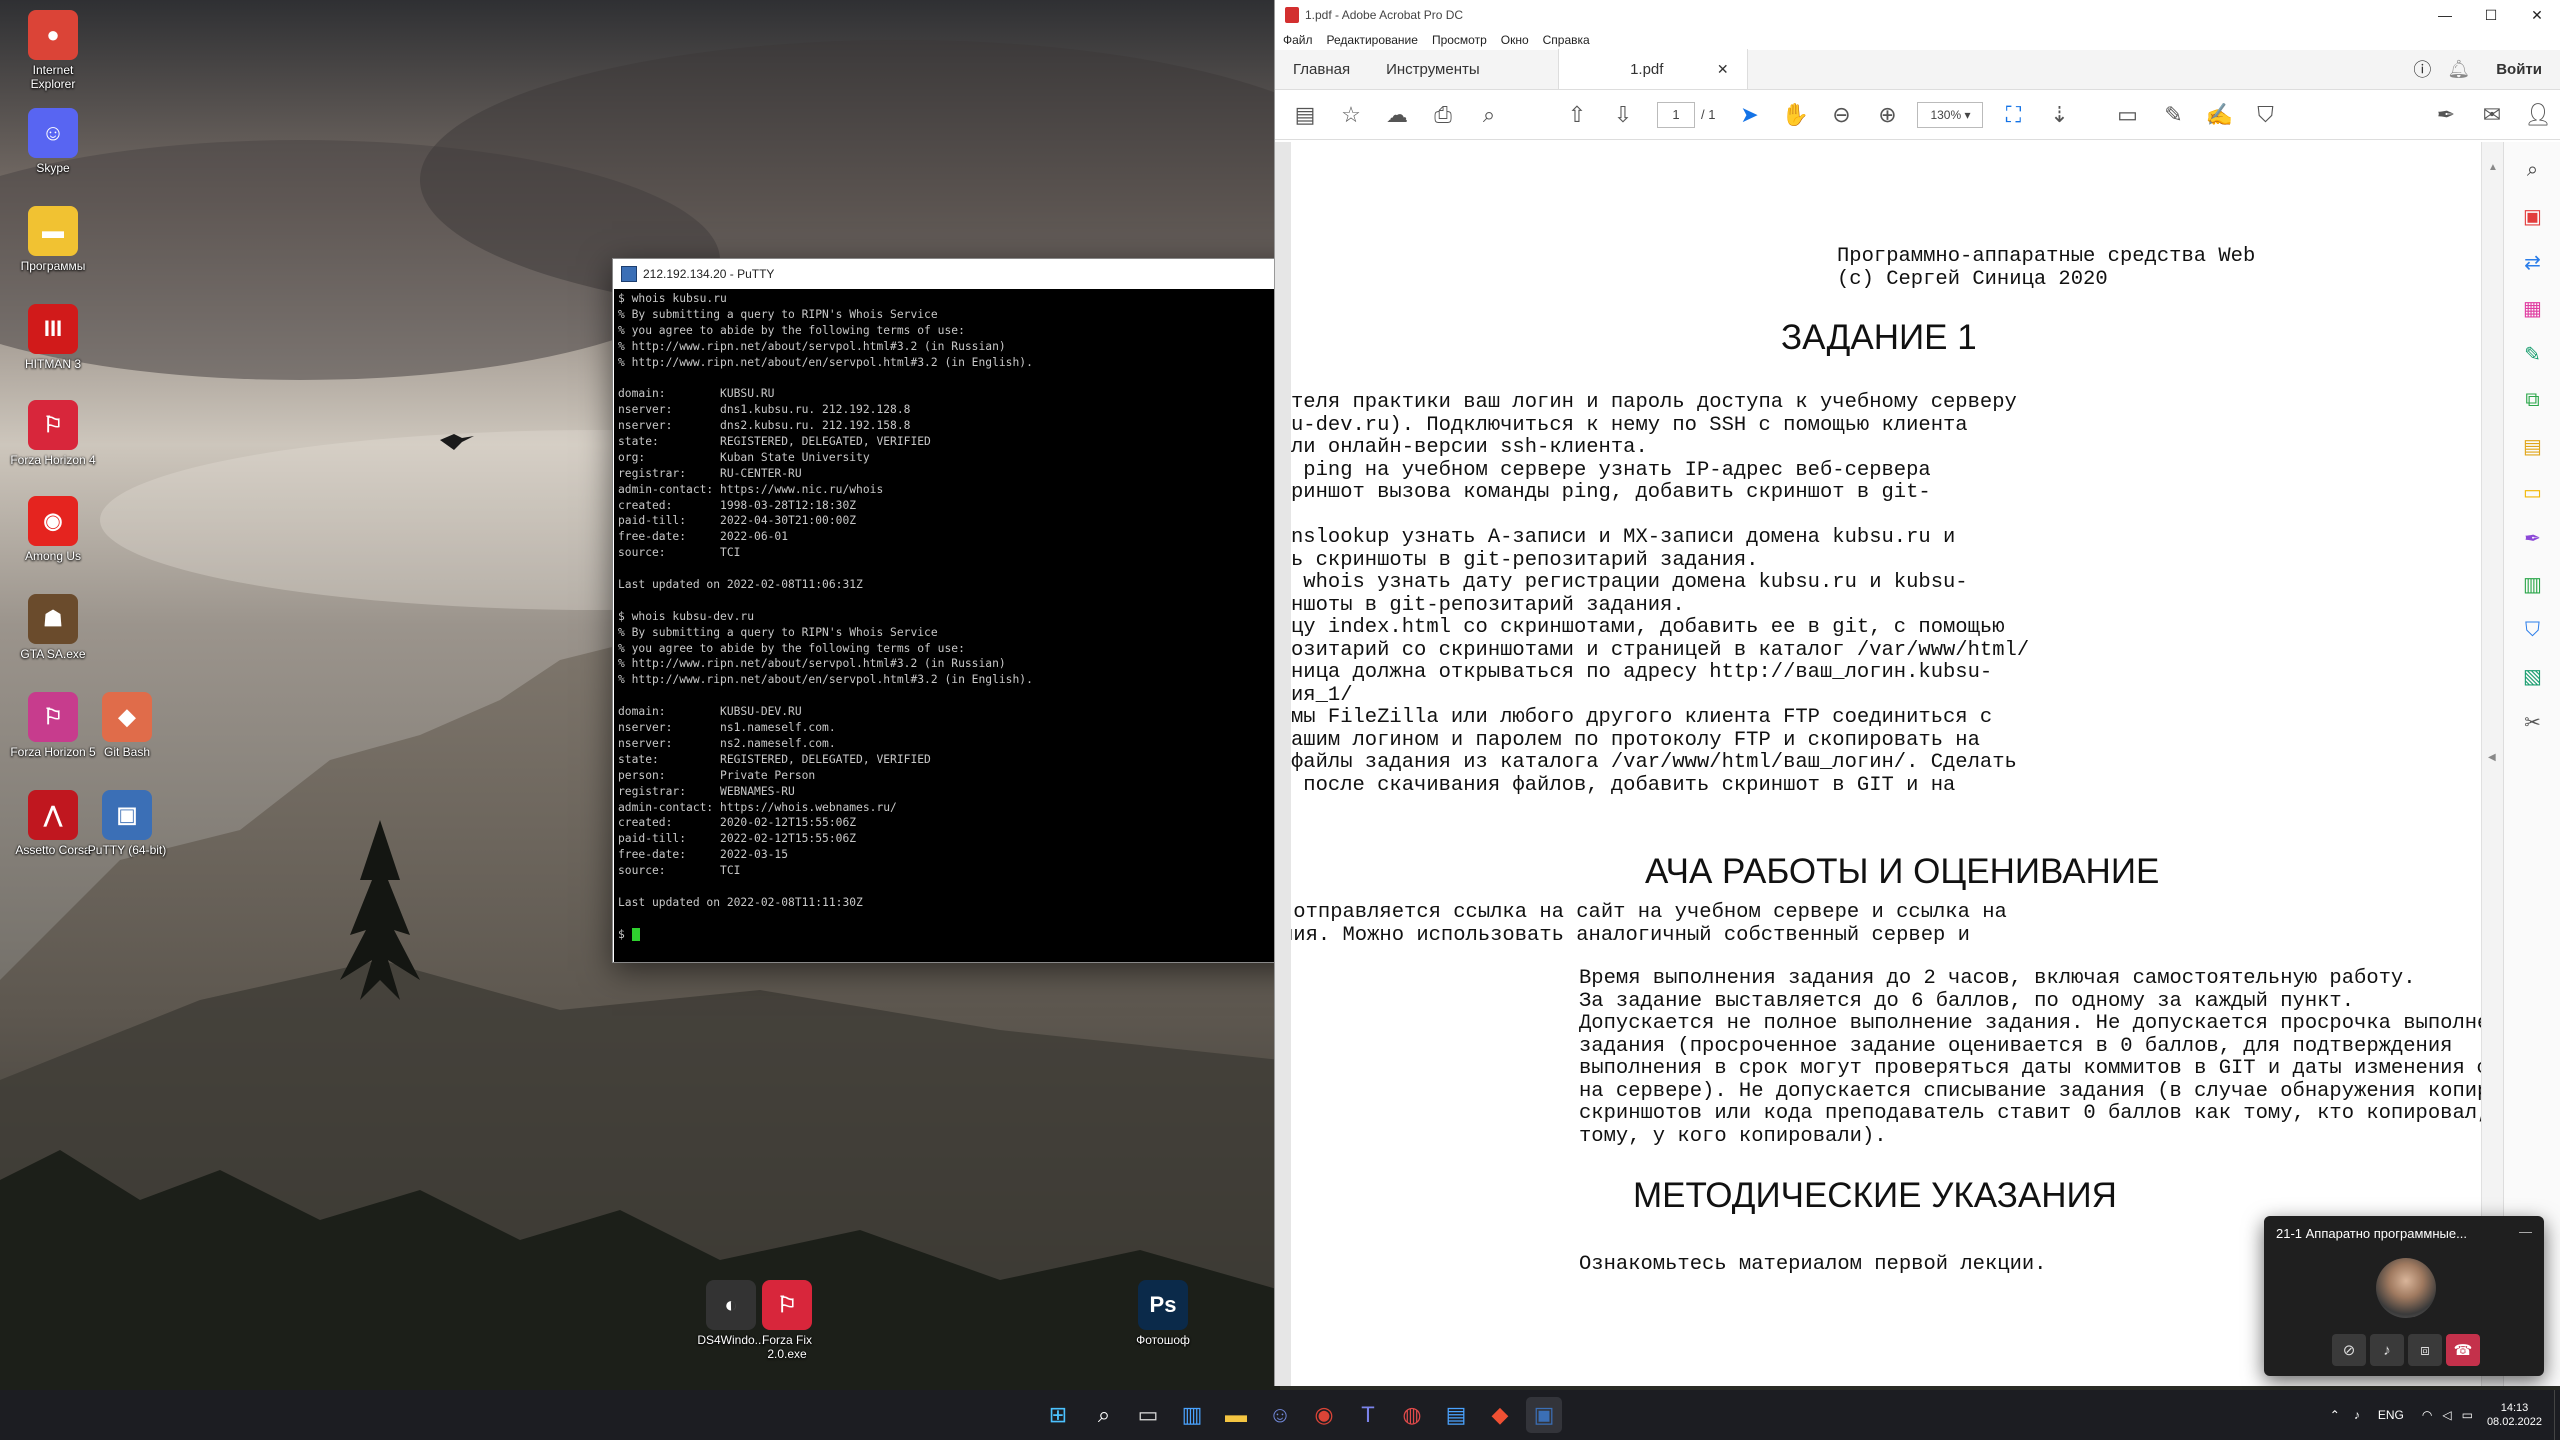 The image size is (2560, 1440). What do you see at coordinates (1841, 115) in the screenshot?
I see `zoom-out-icon: ⊖` at bounding box center [1841, 115].